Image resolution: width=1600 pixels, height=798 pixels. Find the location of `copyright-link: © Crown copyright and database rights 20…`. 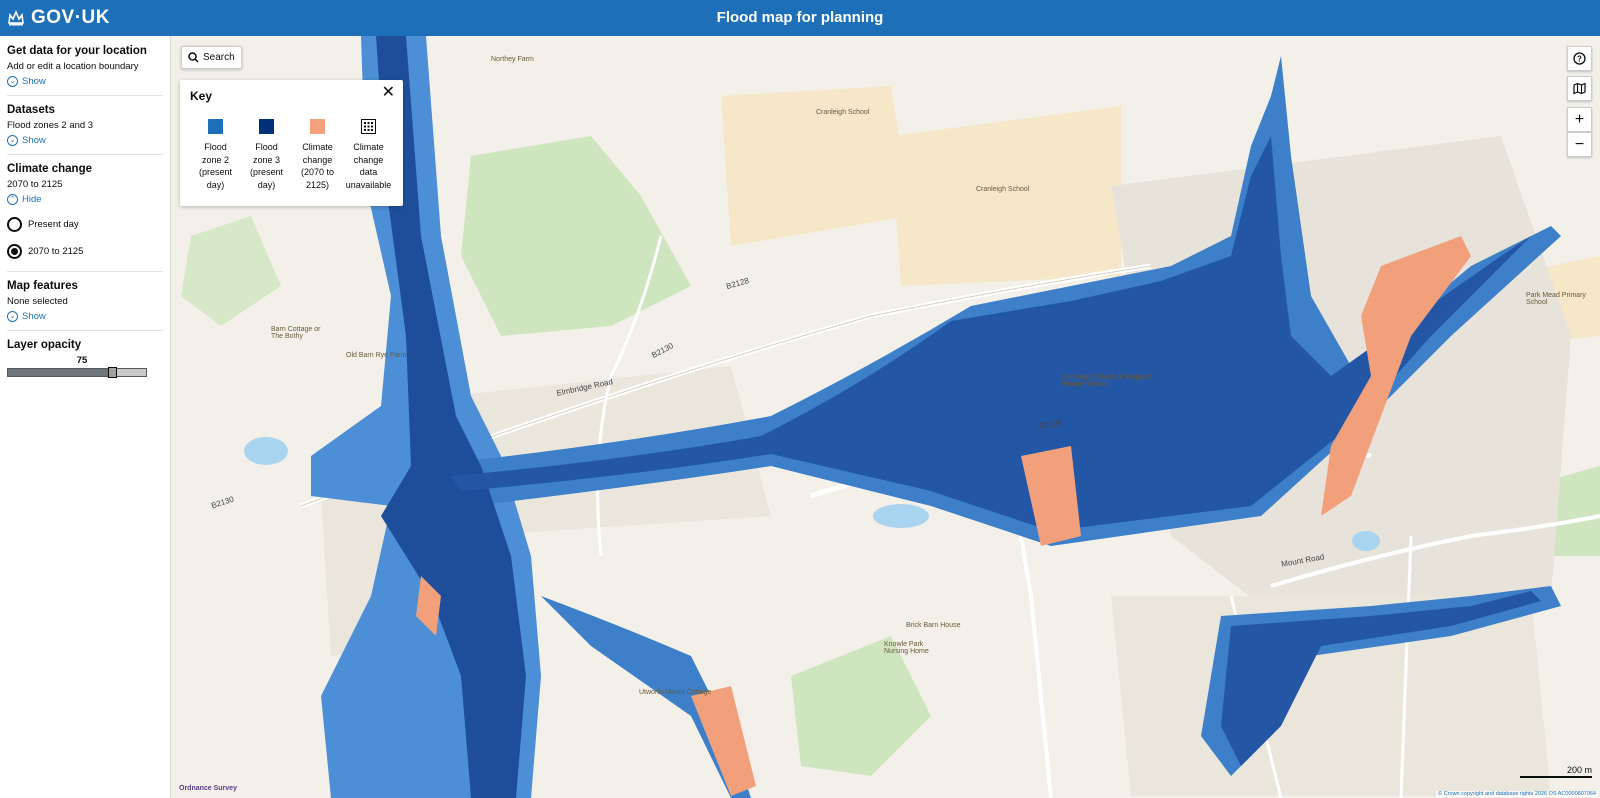

copyright-link: © Crown copyright and database rights 20… is located at coordinates (1517, 794).